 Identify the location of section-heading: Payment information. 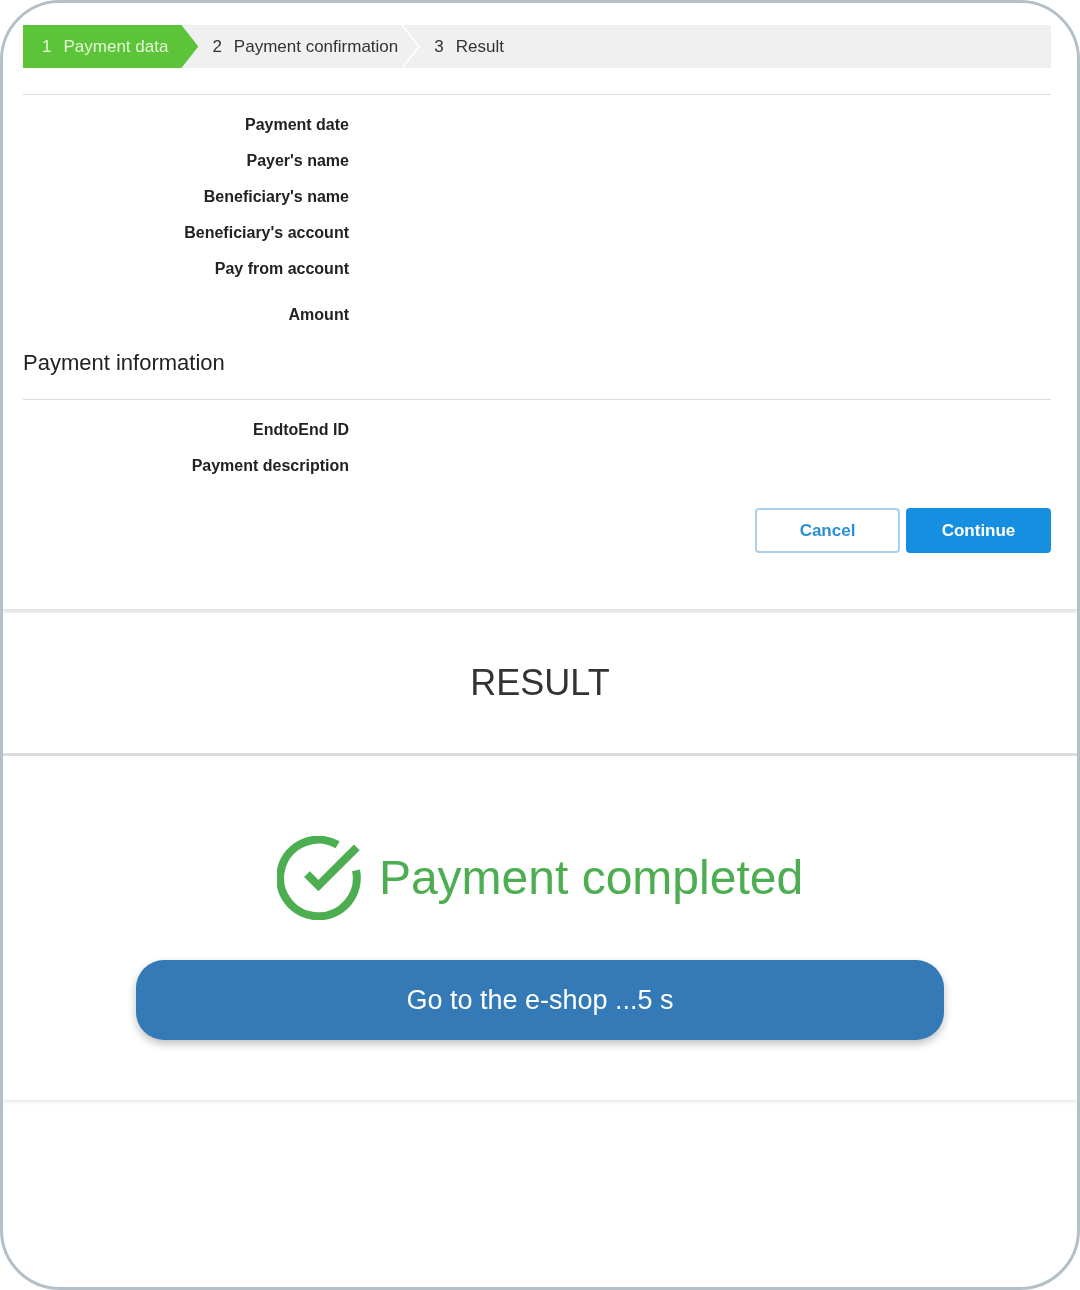
(124, 362).